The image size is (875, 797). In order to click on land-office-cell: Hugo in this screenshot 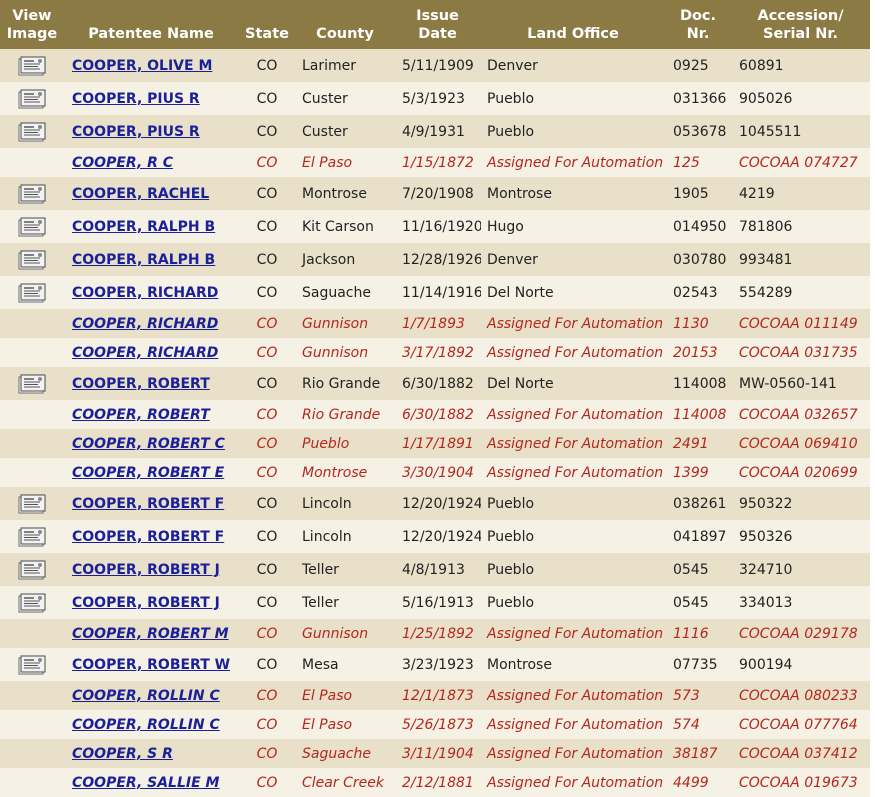, I will do `click(505, 226)`.